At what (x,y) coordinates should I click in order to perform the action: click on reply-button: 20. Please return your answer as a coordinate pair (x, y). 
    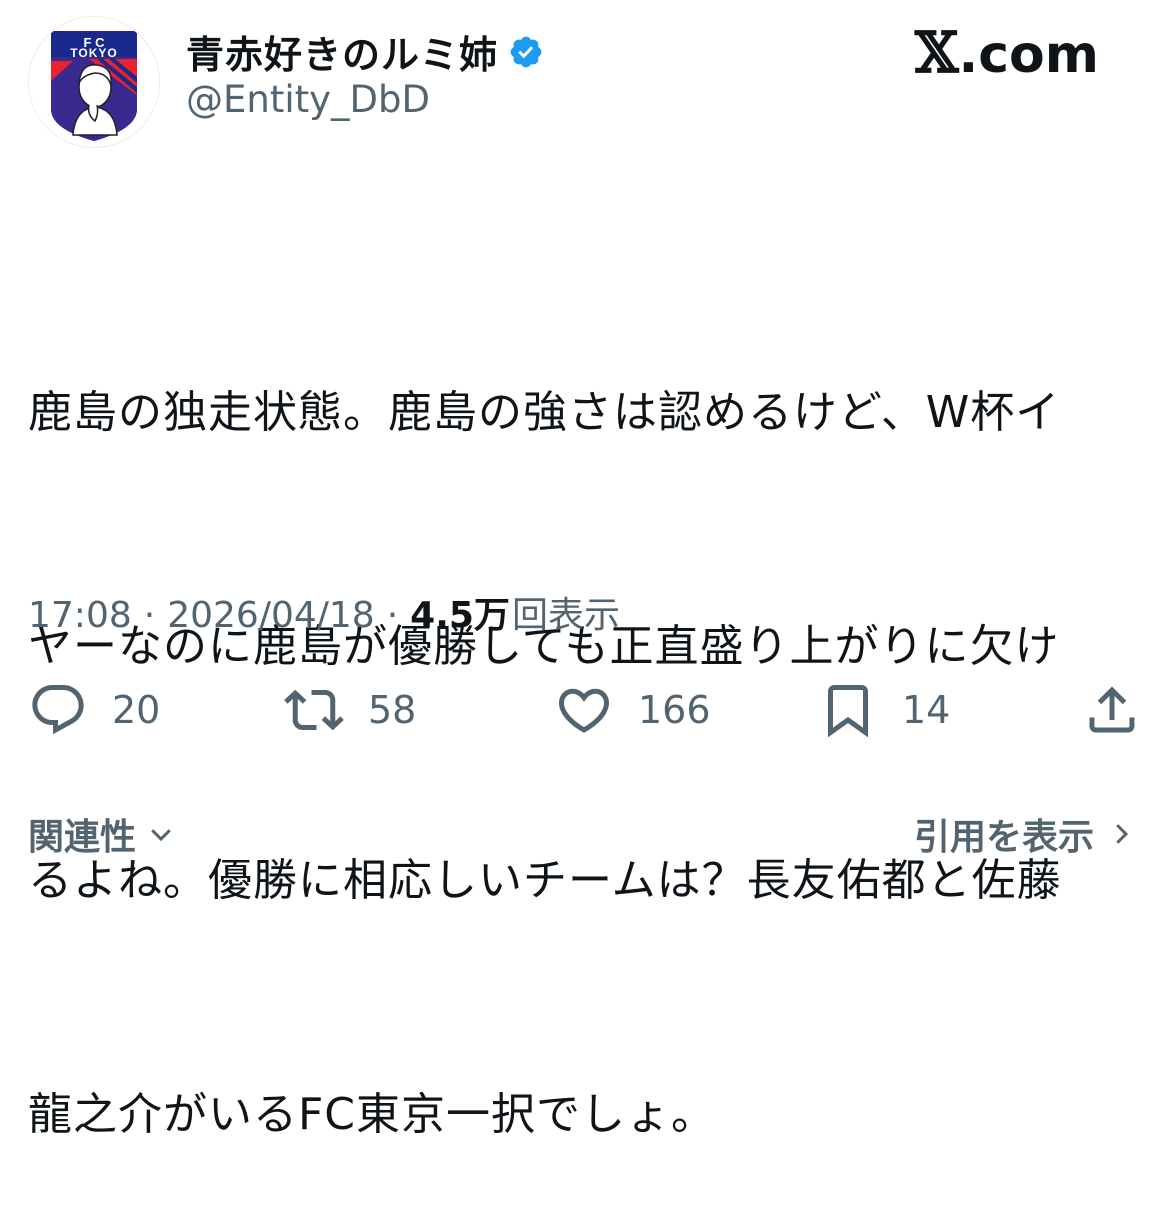
    Looking at the image, I should click on (94, 710).